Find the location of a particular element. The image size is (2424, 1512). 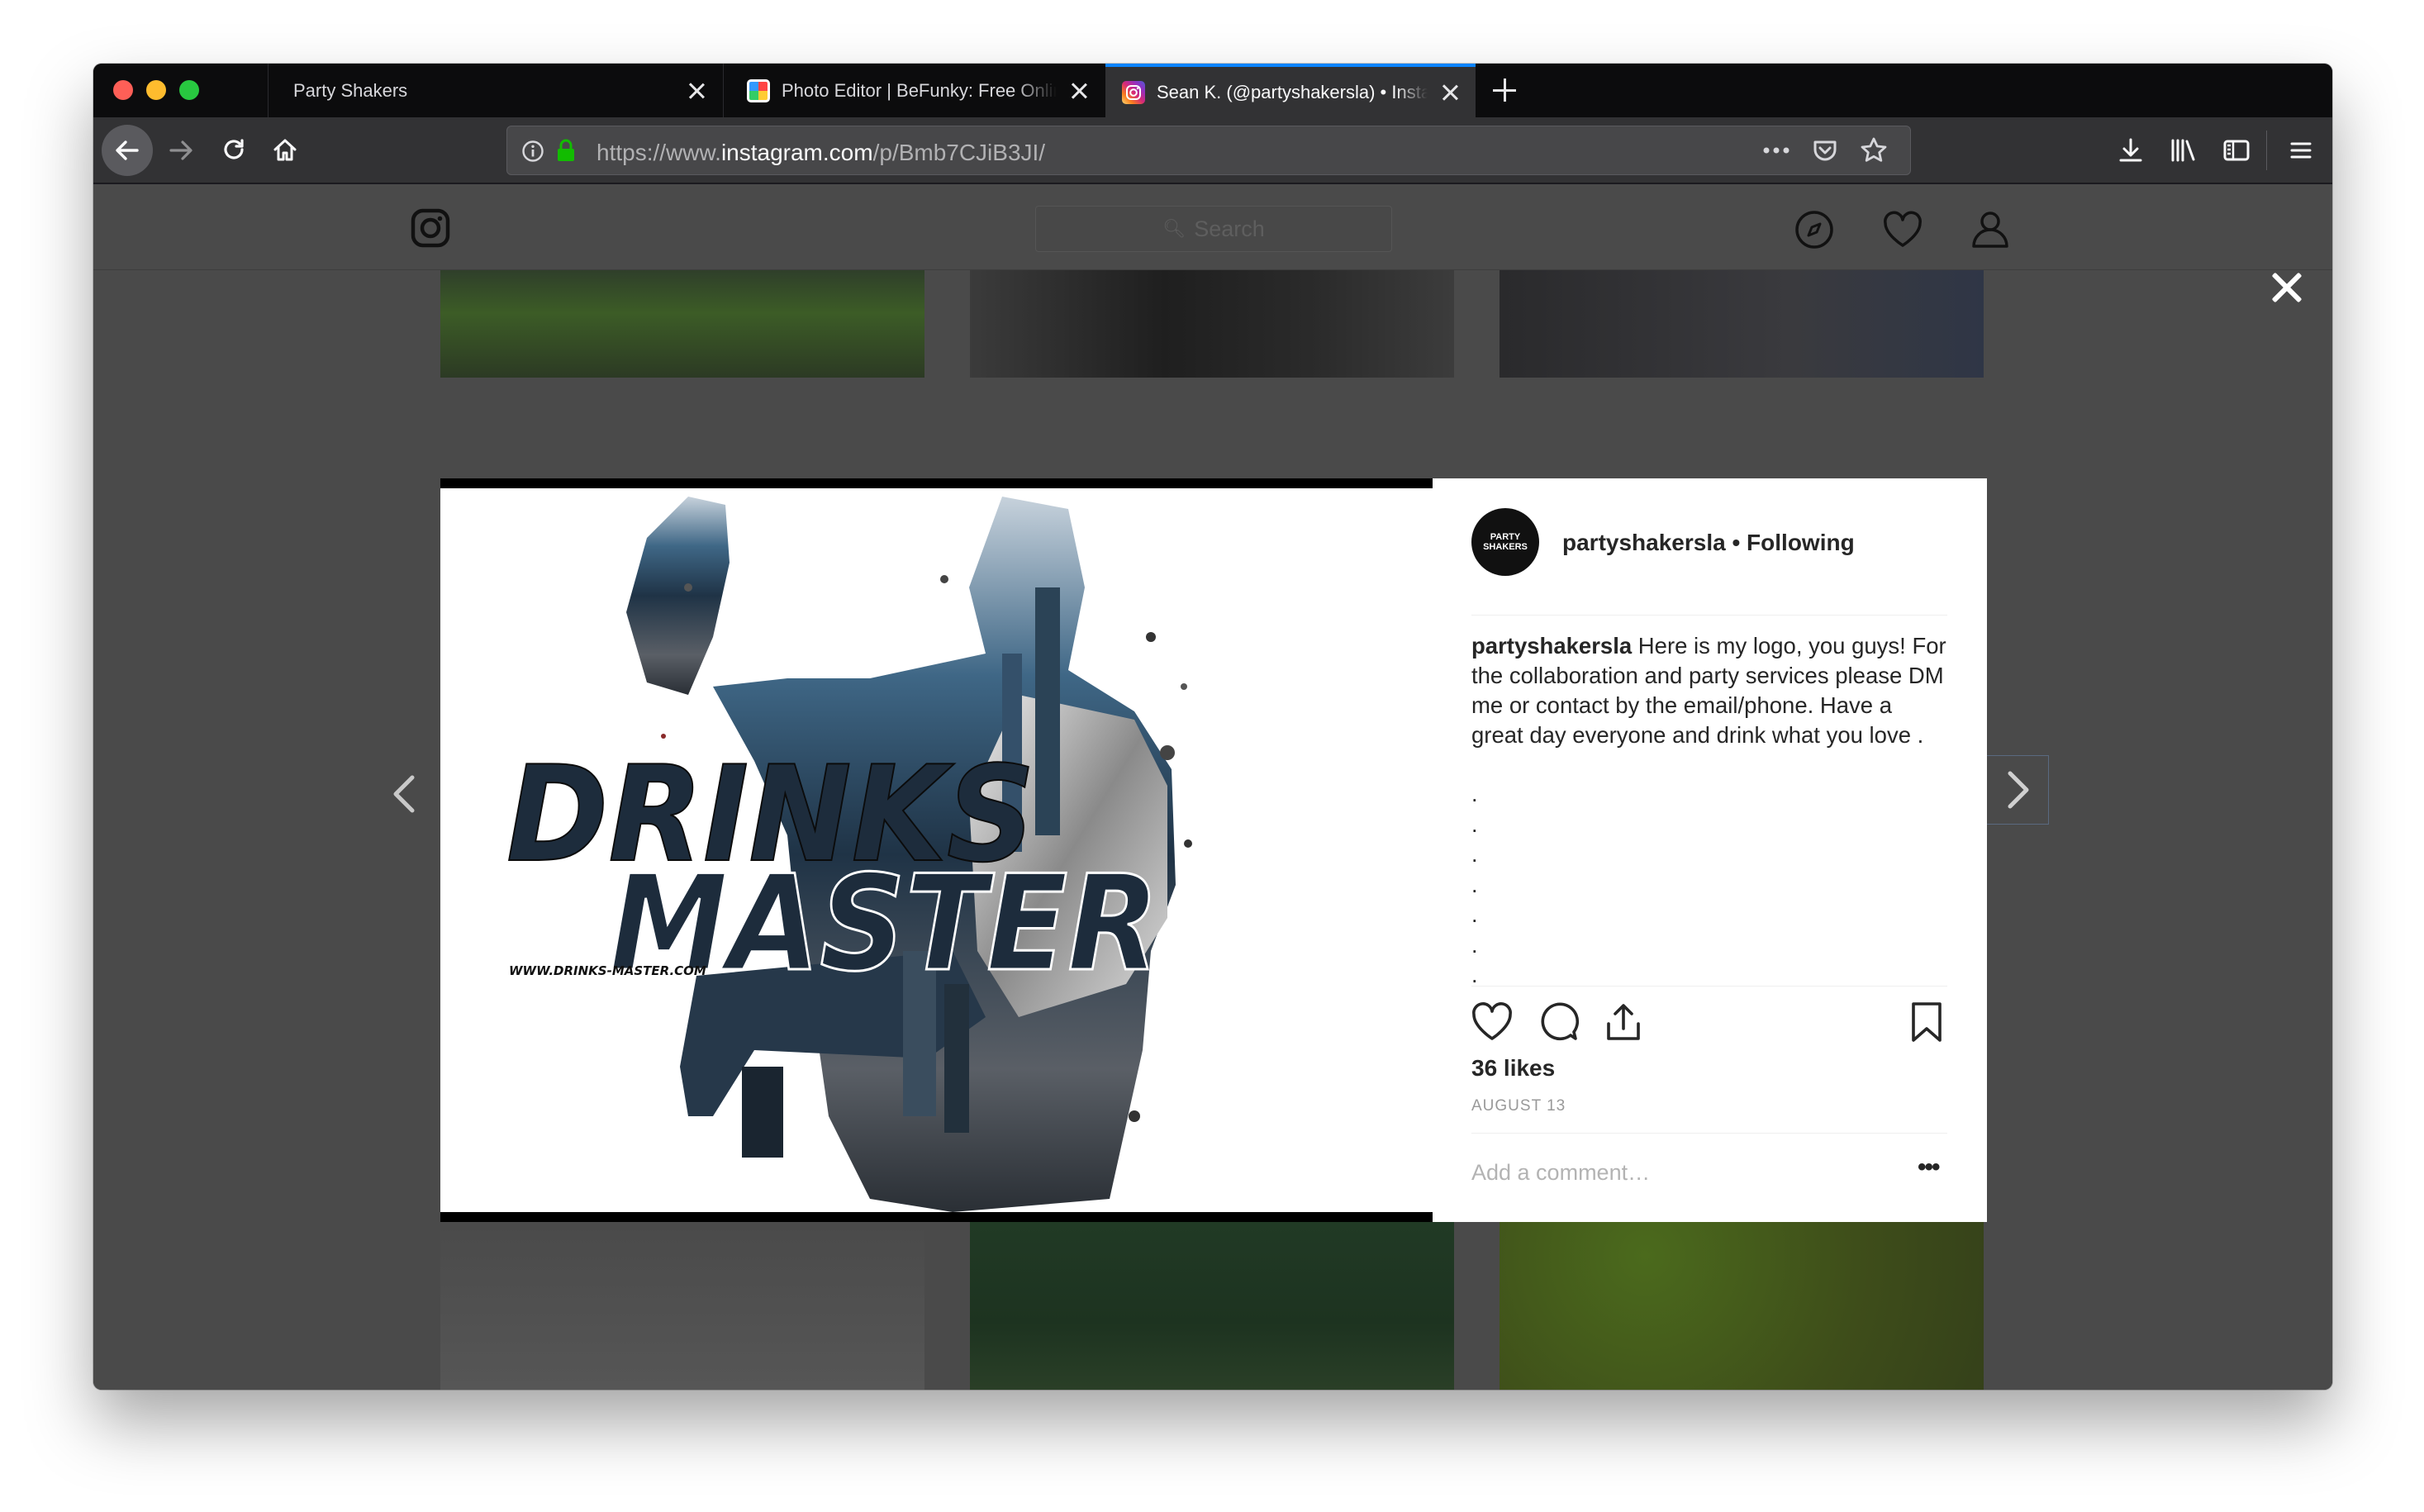

avatar: PARTY SHAKERS is located at coordinates (1505, 542).